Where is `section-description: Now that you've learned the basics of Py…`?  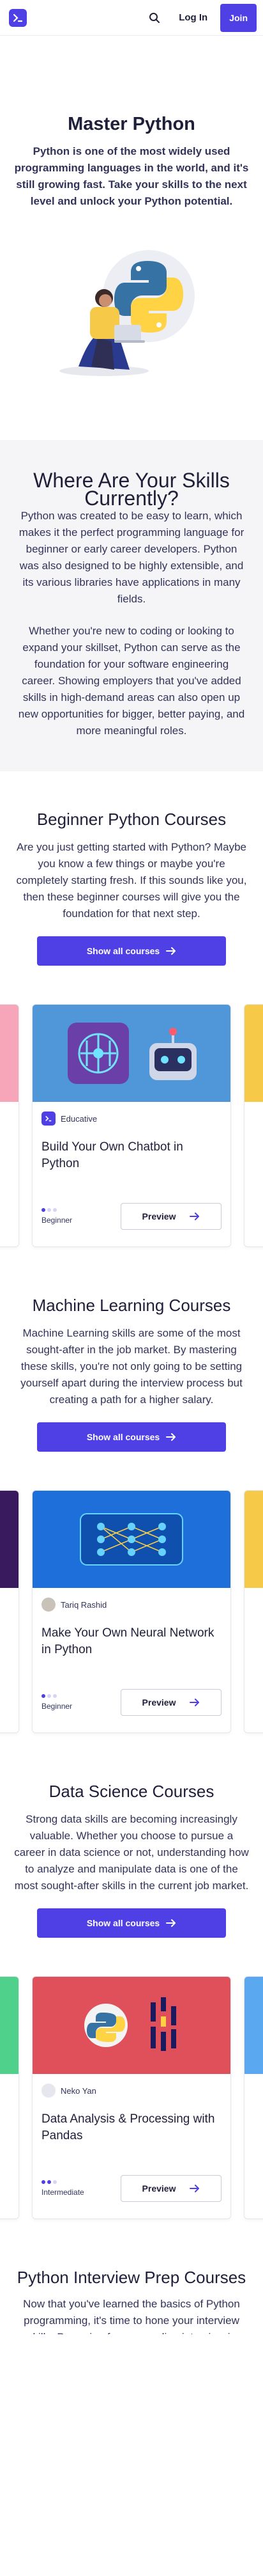 section-description: Now that you've learned the basics of Py… is located at coordinates (131, 2316).